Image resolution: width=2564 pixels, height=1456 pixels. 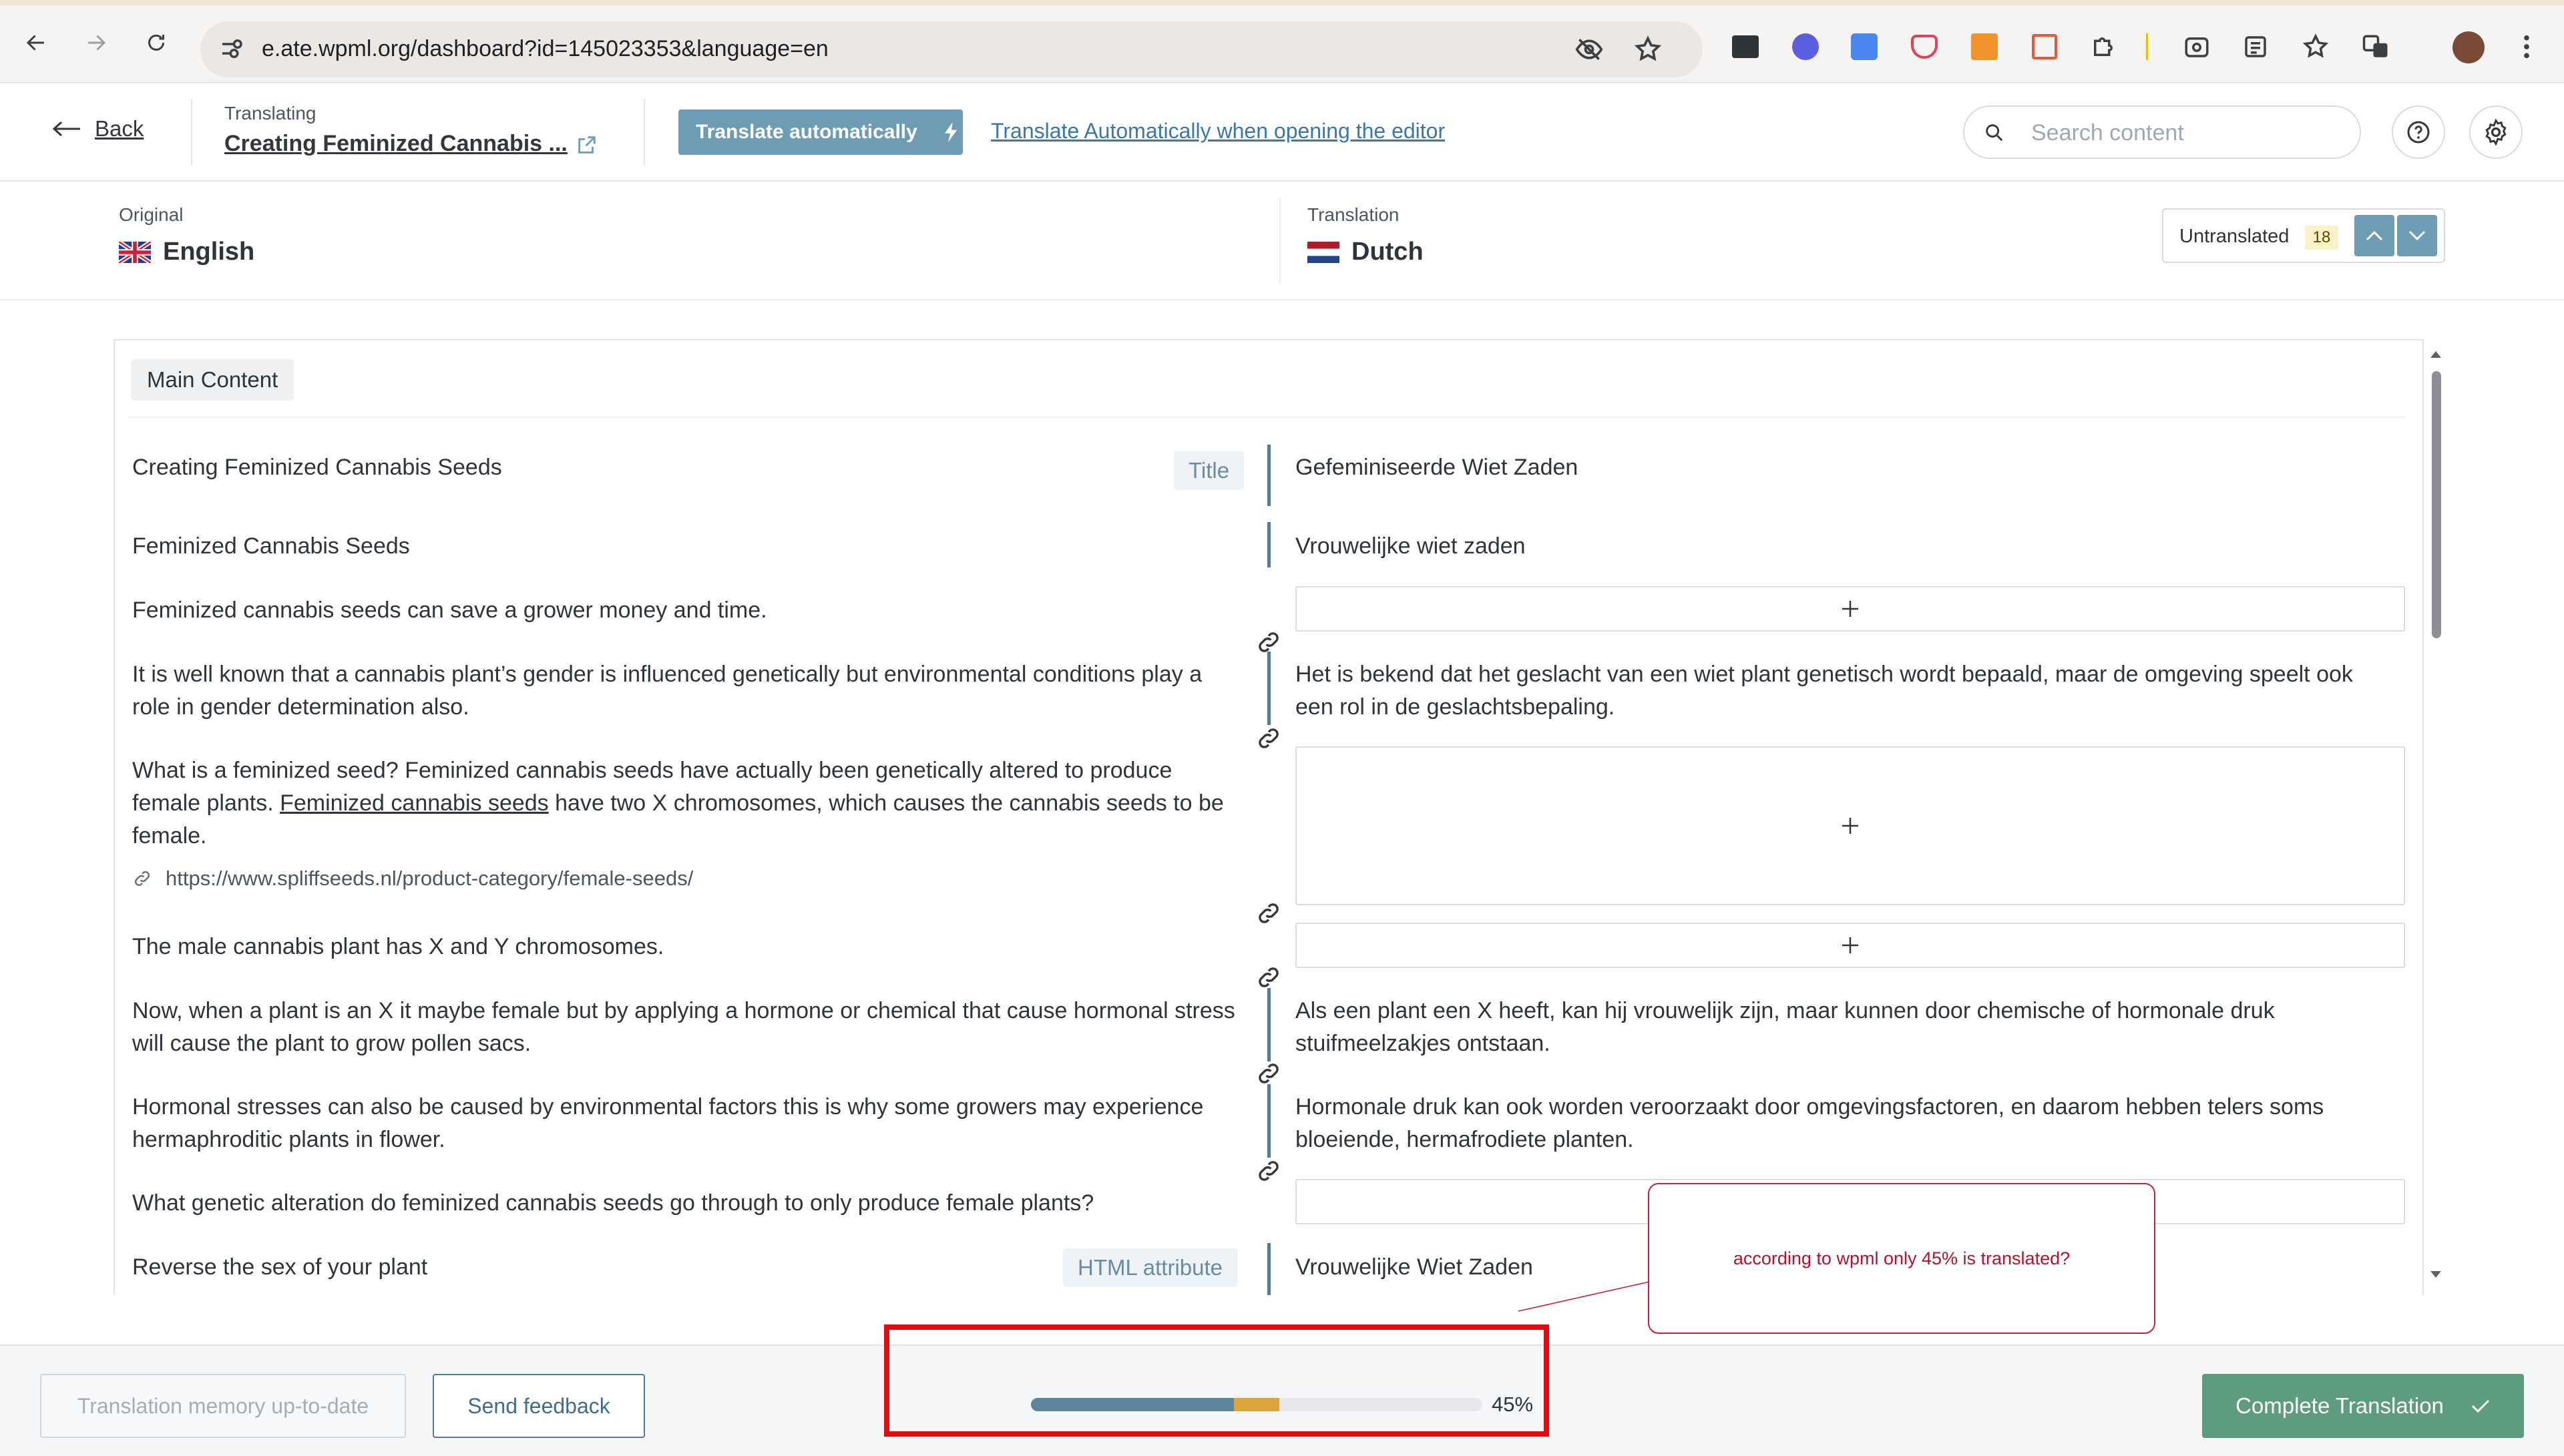 I want to click on help-button, so click(x=2418, y=132).